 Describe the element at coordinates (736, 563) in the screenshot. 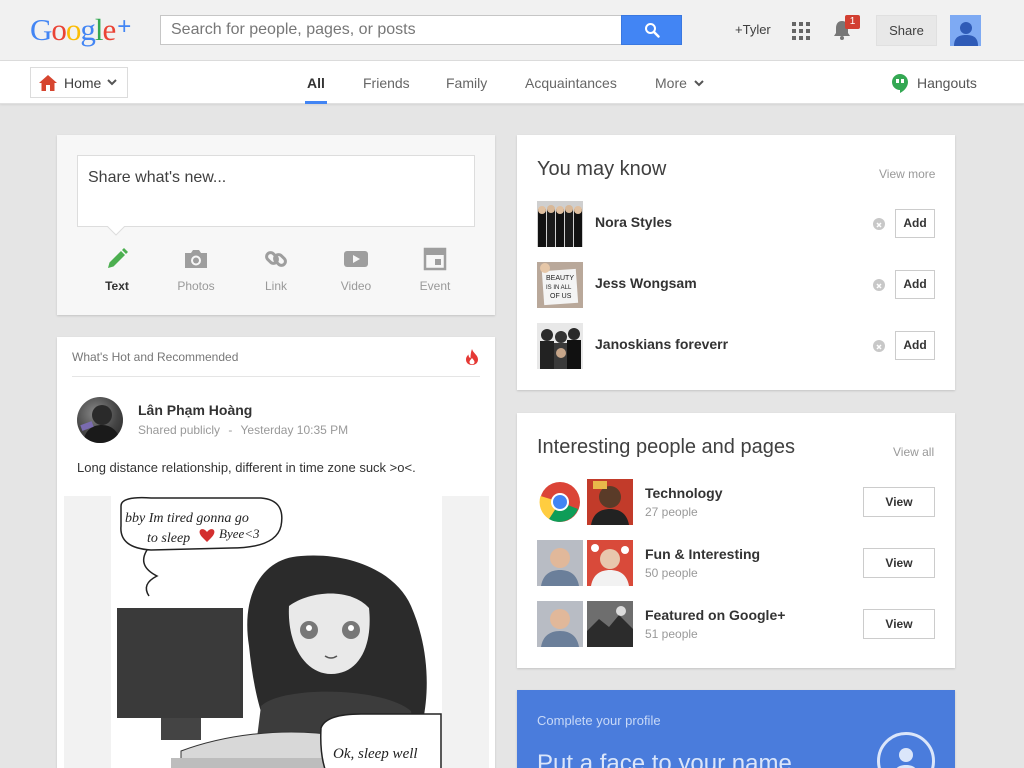

I see `interest-row: Fun & Interesting 50 people View` at that location.